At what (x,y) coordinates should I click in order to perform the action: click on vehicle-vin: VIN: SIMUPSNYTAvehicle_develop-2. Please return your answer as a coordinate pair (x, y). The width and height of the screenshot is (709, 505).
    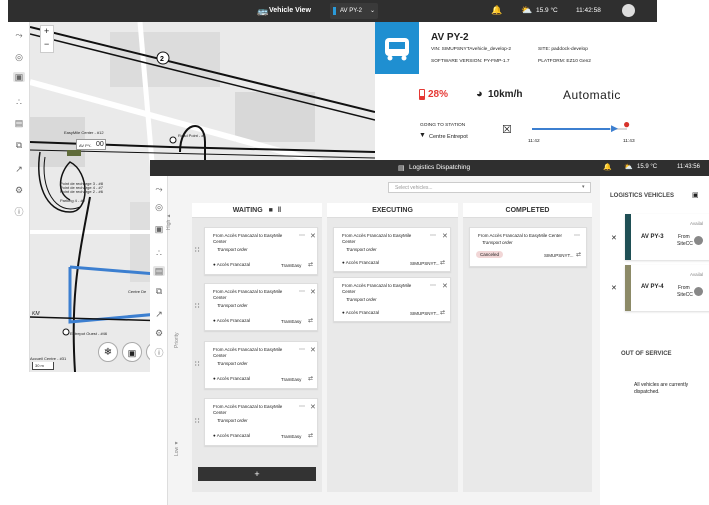
    Looking at the image, I should click on (471, 49).